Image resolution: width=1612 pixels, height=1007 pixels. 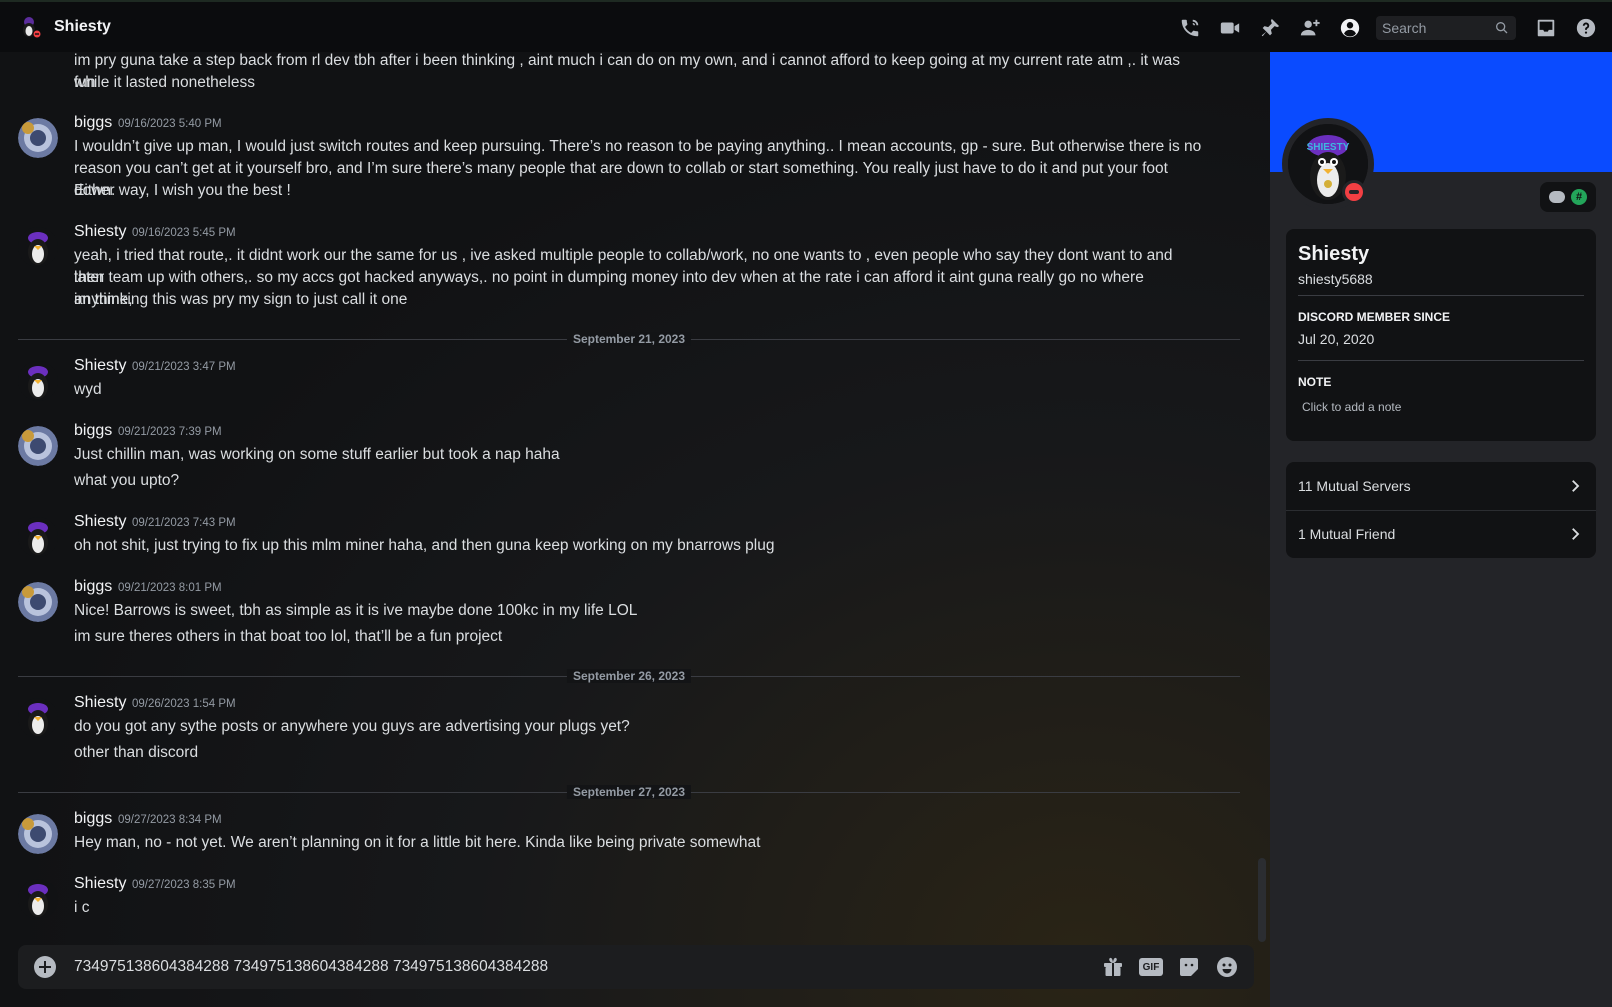 I want to click on profile-badges: #, so click(x=1568, y=197).